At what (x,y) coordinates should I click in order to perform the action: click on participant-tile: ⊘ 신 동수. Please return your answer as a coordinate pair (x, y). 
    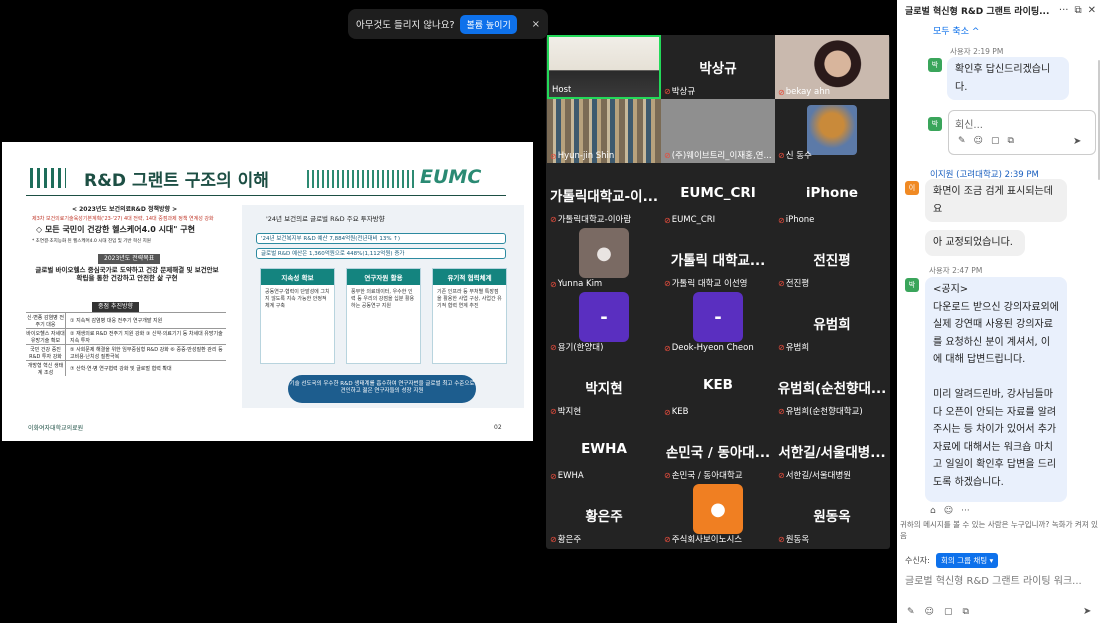
    Looking at the image, I should click on (832, 131).